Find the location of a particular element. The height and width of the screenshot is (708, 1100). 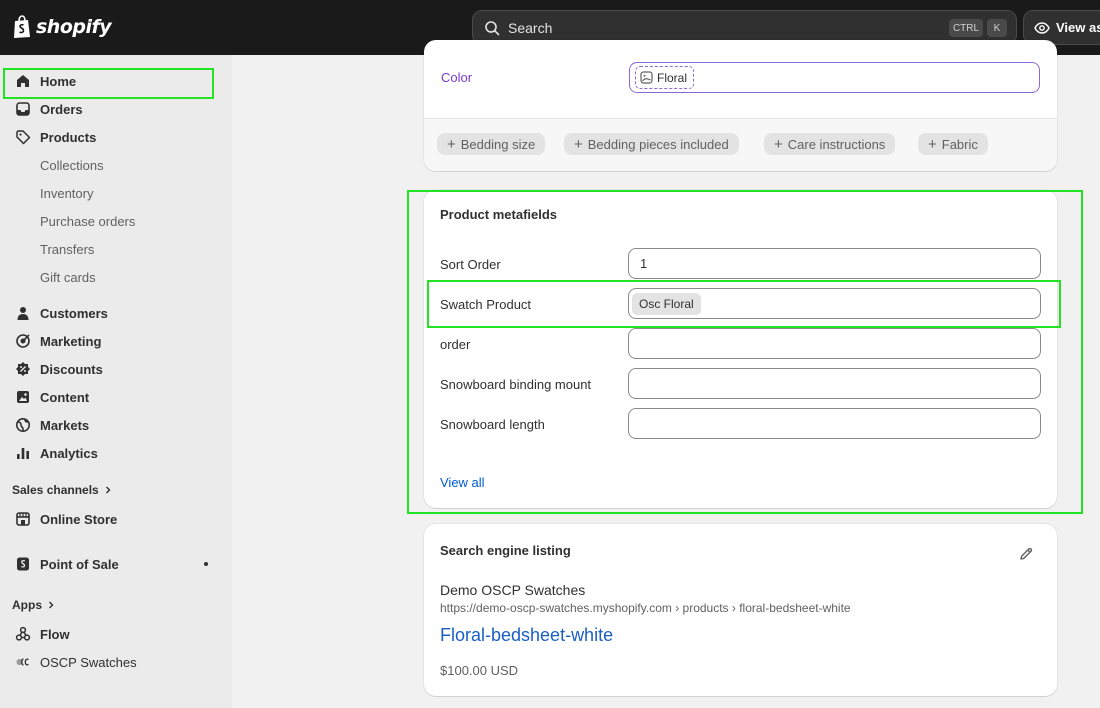

pos-icon is located at coordinates (23, 564).